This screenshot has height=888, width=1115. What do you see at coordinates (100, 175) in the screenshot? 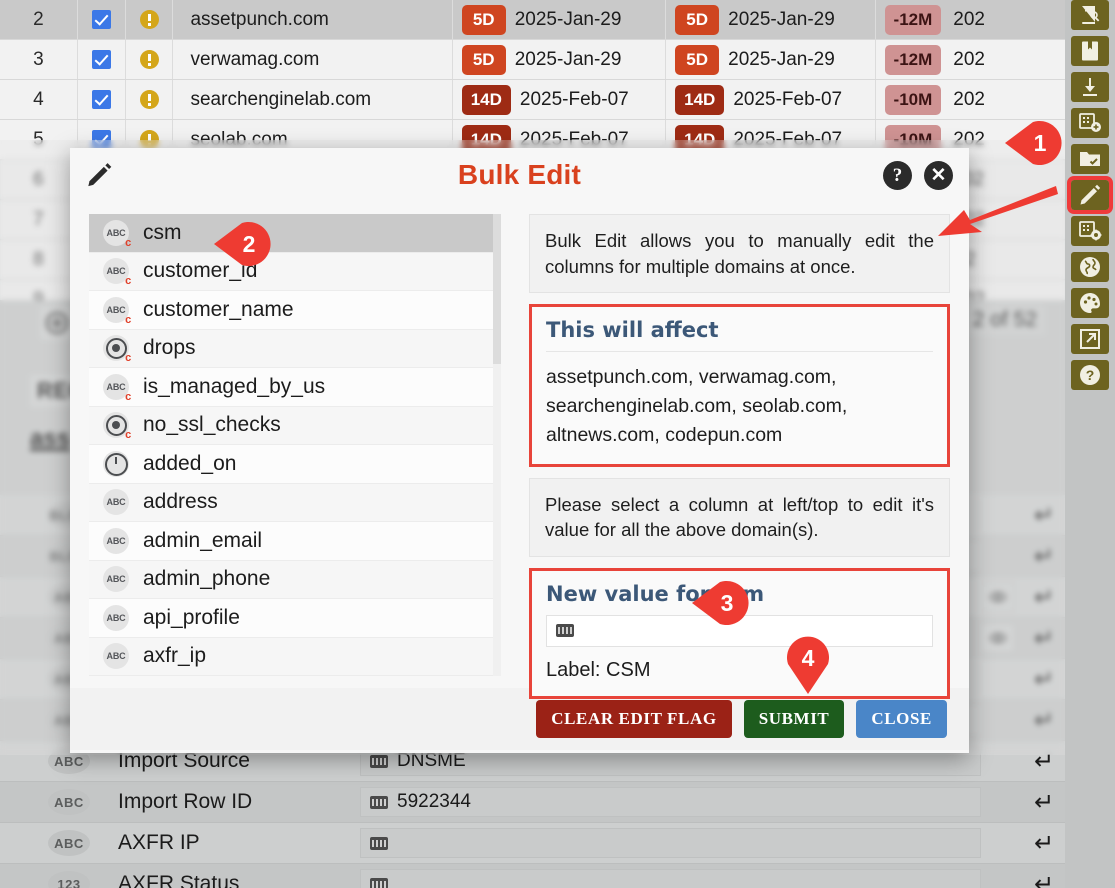
I see `pencil-icon` at bounding box center [100, 175].